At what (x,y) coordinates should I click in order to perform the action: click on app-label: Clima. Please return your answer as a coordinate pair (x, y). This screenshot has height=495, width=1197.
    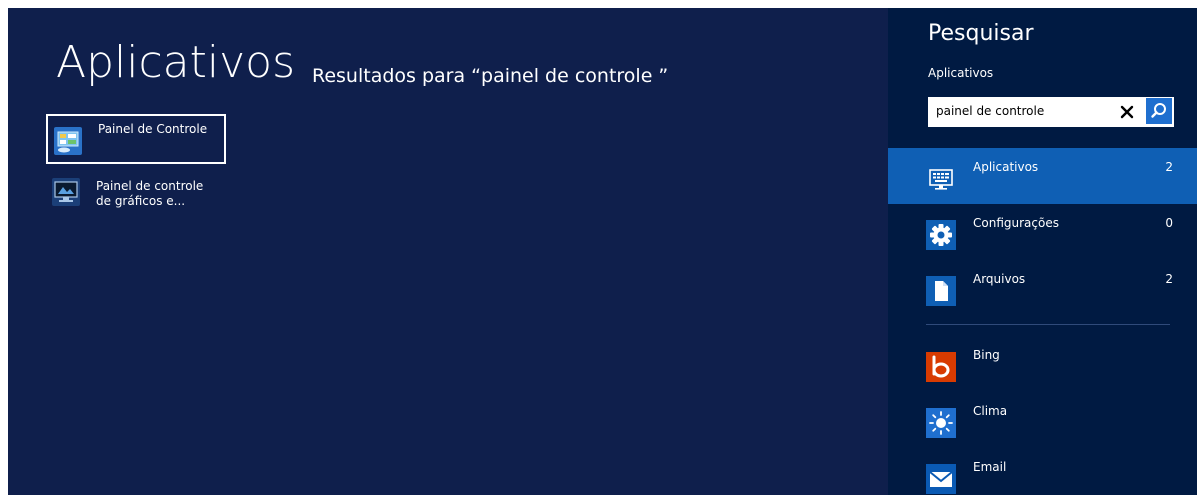
    Looking at the image, I should click on (990, 411).